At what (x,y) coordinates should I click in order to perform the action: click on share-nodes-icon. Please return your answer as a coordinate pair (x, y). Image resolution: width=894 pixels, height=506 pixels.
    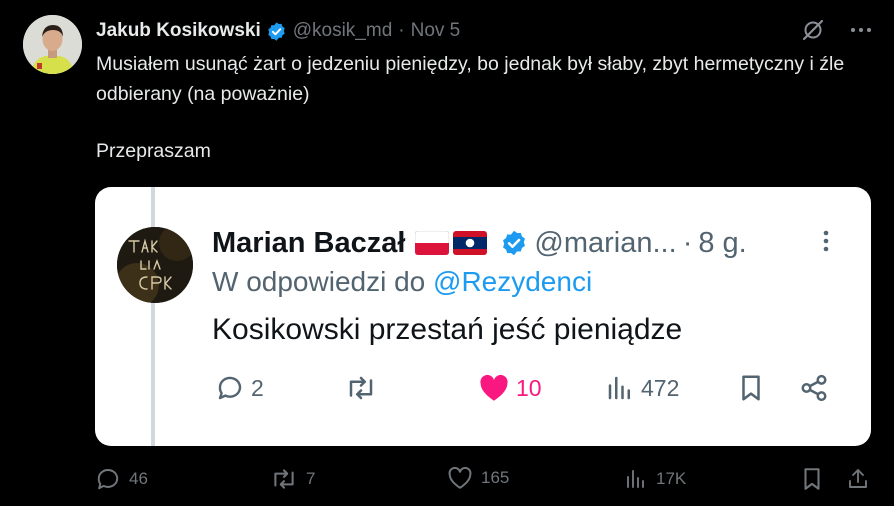
    Looking at the image, I should click on (814, 388).